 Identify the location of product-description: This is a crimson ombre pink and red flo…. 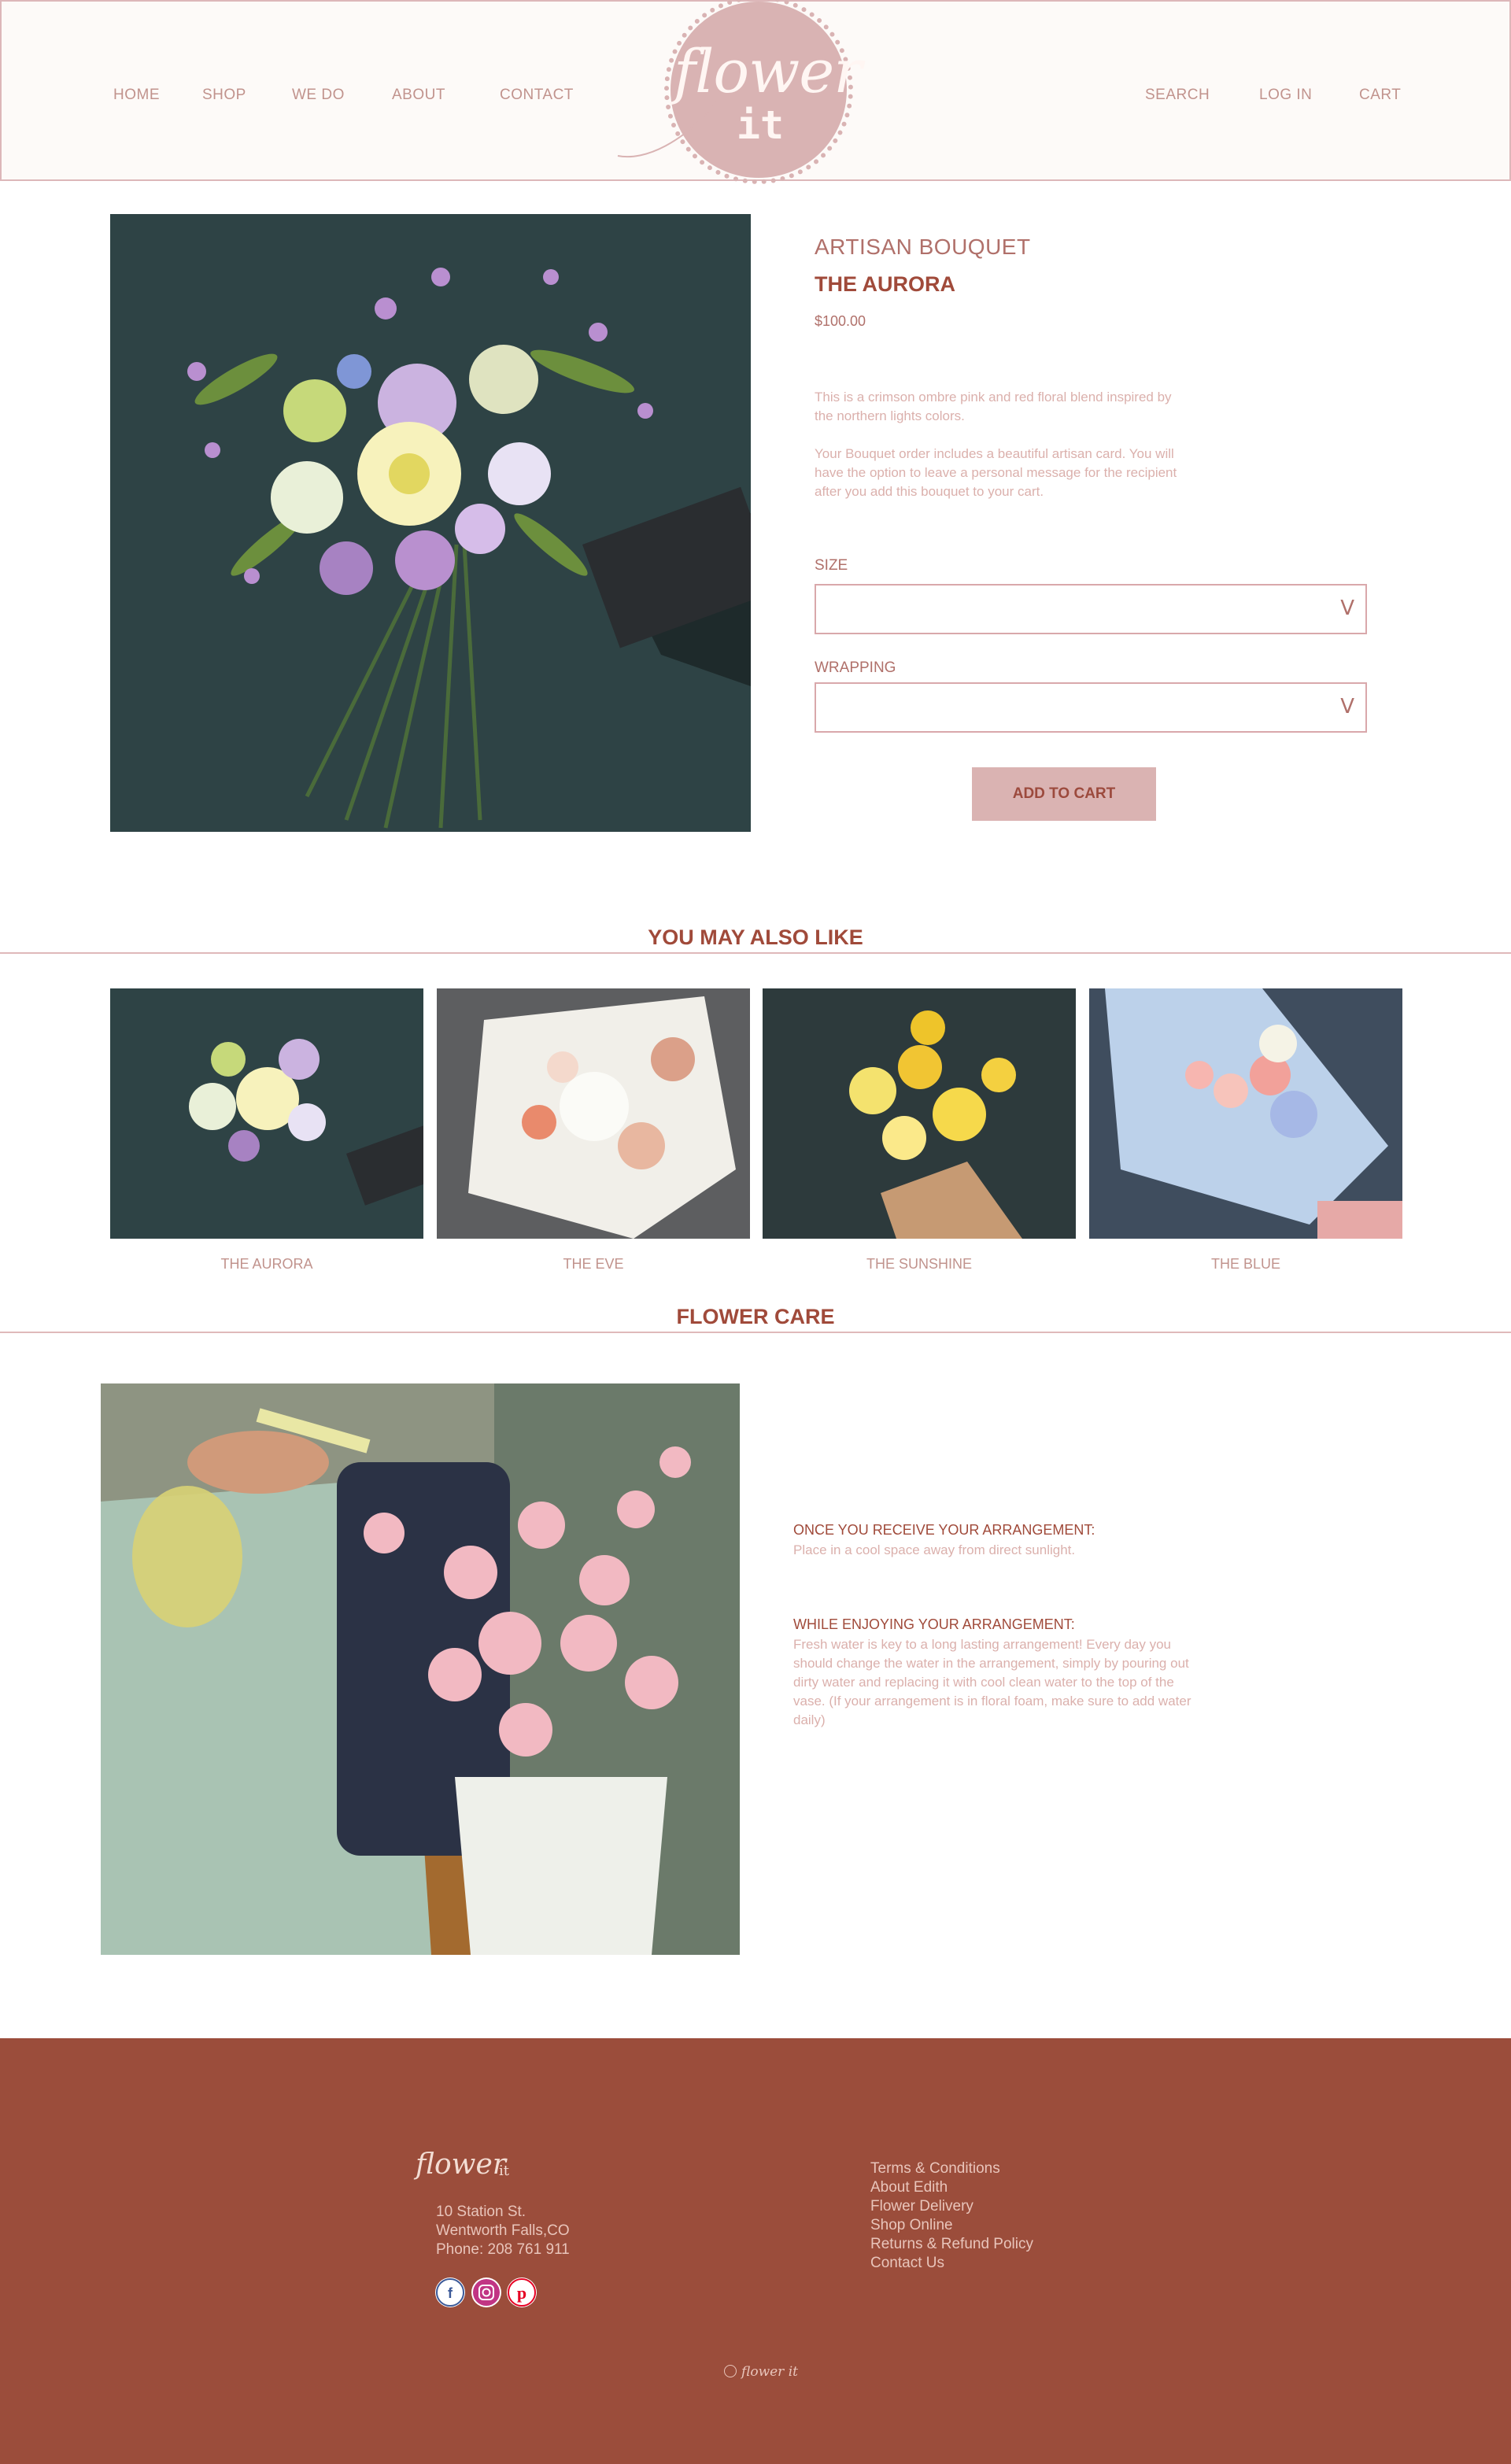
(994, 407).